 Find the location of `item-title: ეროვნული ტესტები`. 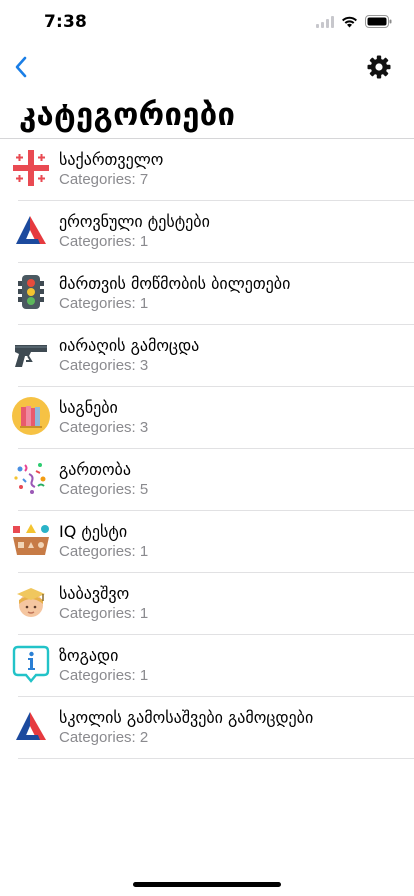

item-title: ეროვნული ტესტები is located at coordinates (134, 221).